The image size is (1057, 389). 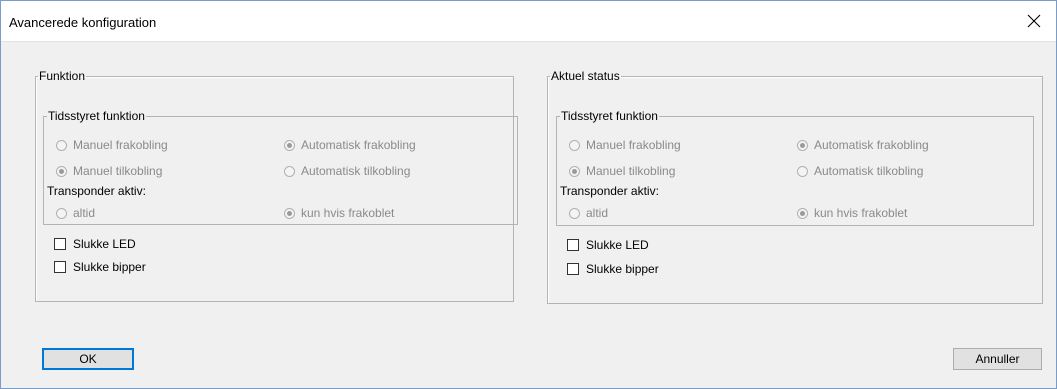 I want to click on left-radio-auto-on: Automatisk tilkobling, so click(x=347, y=171).